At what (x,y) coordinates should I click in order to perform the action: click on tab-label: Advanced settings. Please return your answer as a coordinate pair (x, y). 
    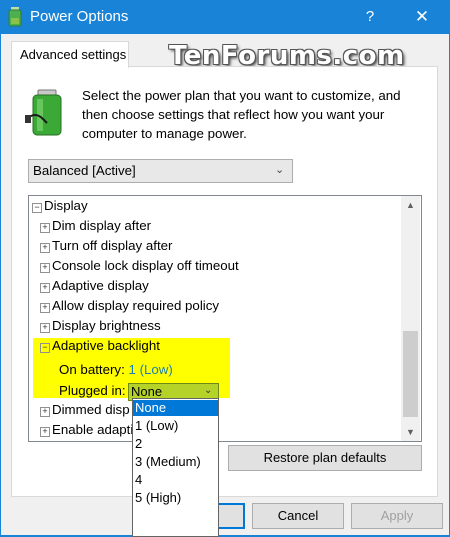
    Looking at the image, I should click on (73, 54).